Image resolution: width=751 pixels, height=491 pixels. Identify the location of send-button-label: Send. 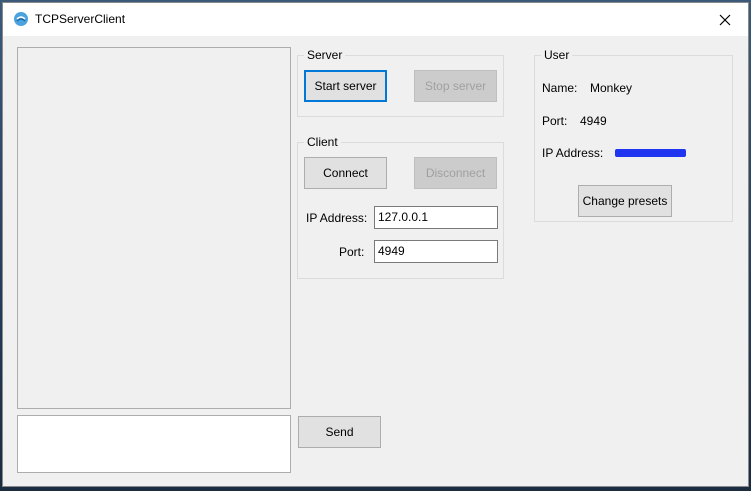
(339, 432).